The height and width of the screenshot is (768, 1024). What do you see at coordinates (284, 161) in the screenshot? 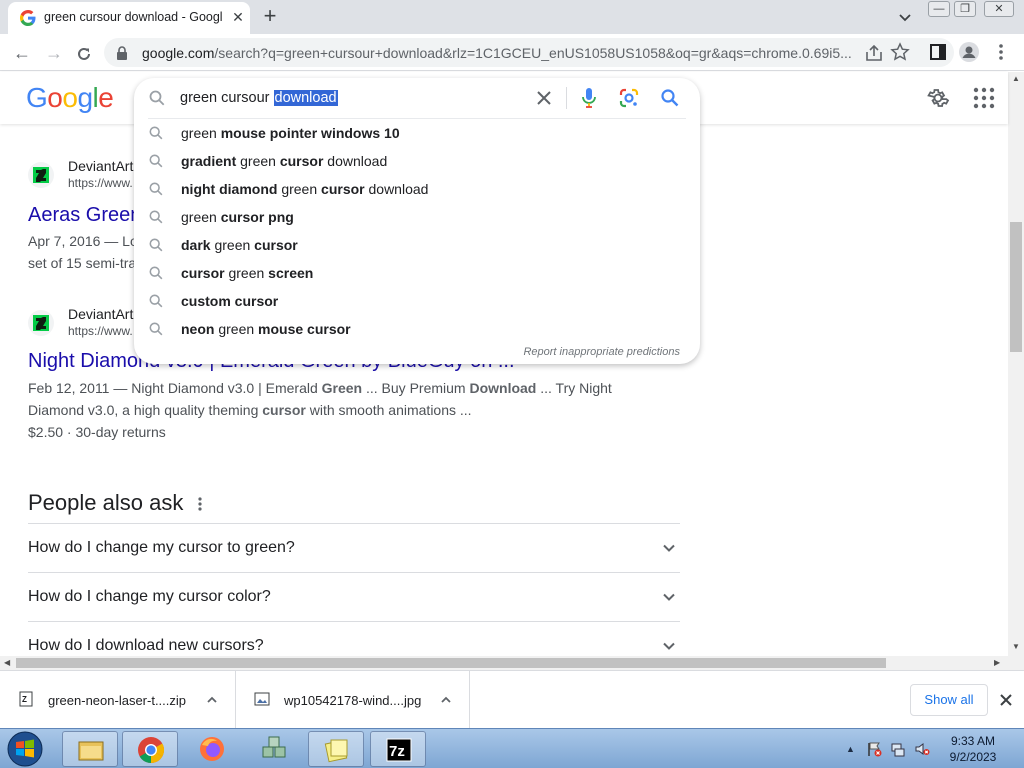
I see `suggestion-text: gradient green cursor download` at bounding box center [284, 161].